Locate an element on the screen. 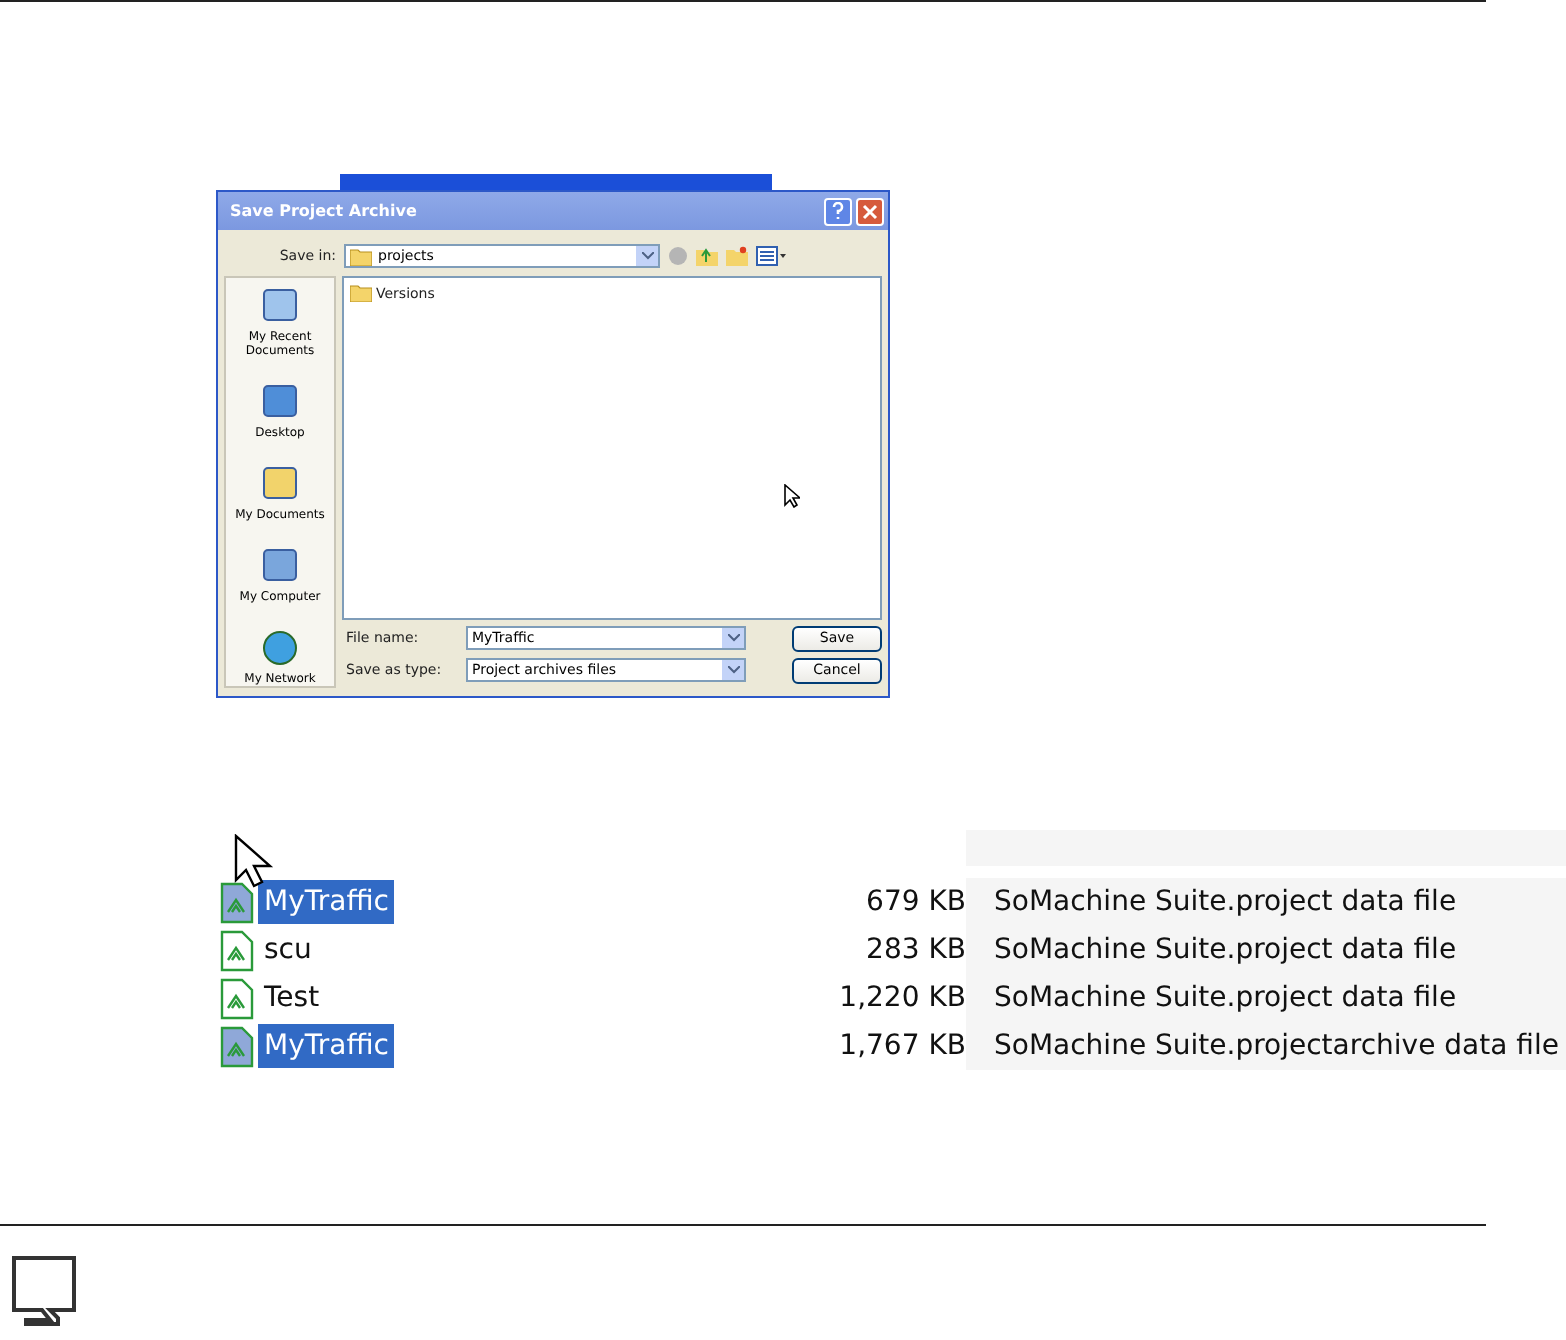 The image size is (1566, 1340). file-row: Test is located at coordinates (510, 998).